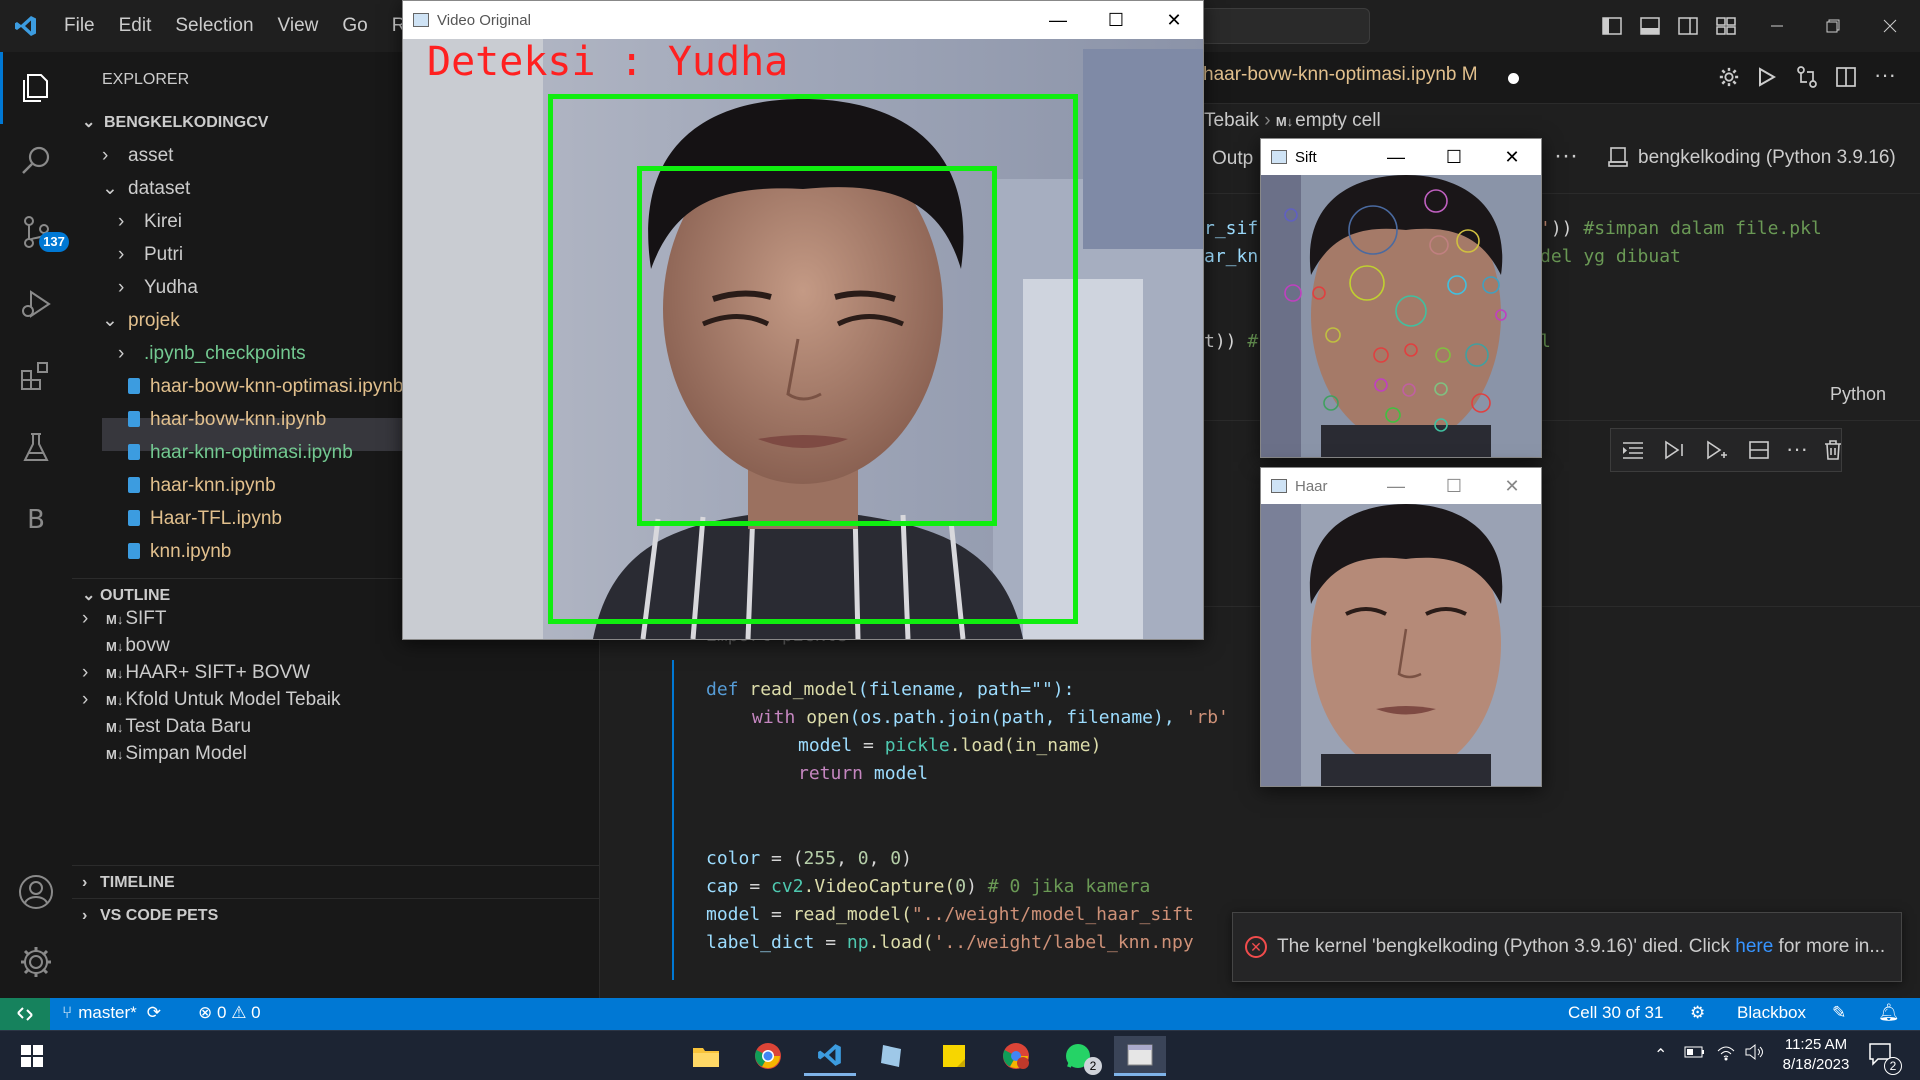  What do you see at coordinates (1890, 26) in the screenshot?
I see `close-window-icon` at bounding box center [1890, 26].